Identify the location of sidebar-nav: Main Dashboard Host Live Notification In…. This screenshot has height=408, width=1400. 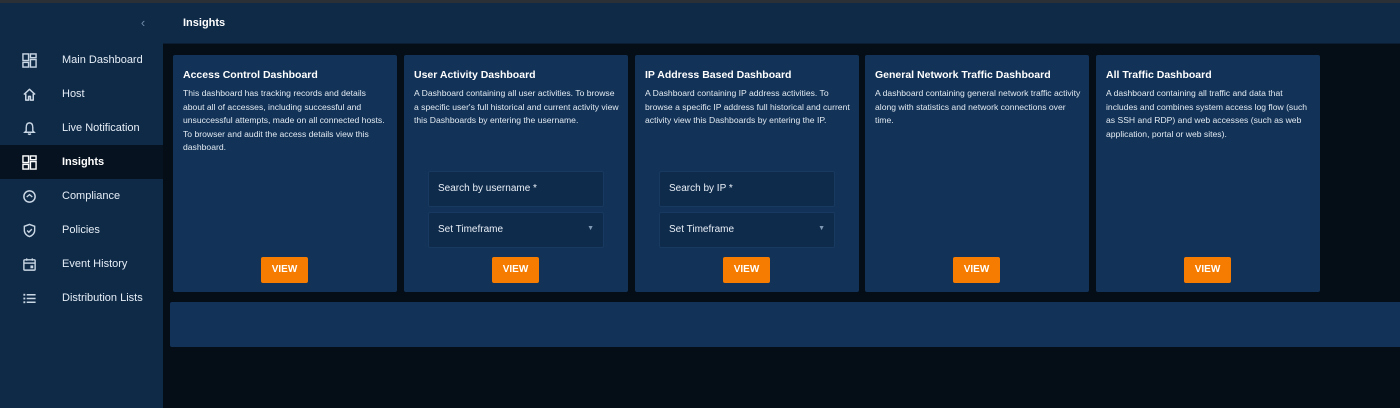
(81, 179).